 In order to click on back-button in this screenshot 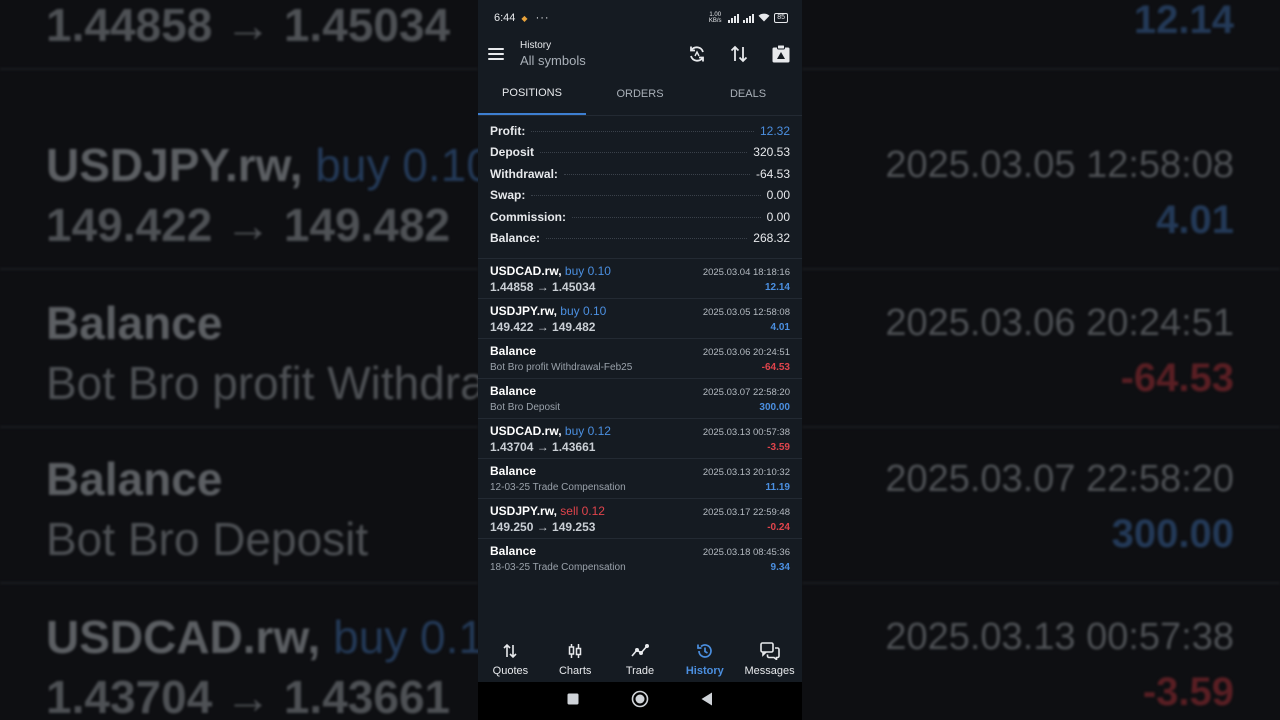, I will do `click(707, 701)`.